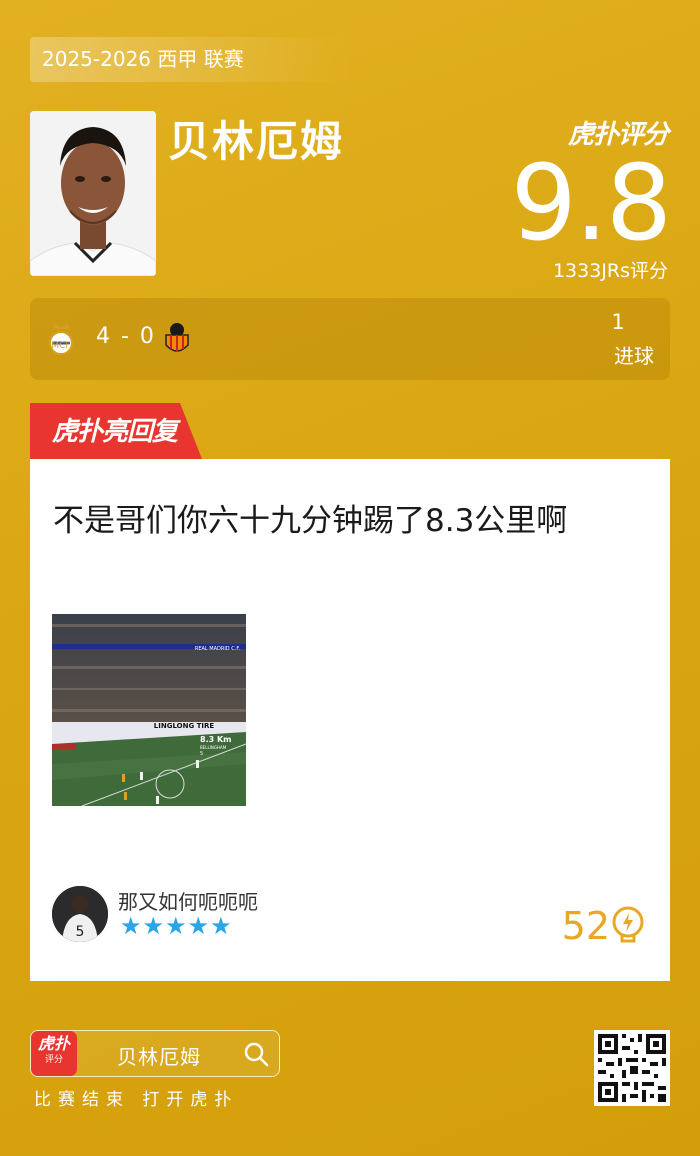 This screenshot has height=1156, width=700. I want to click on like-count: 52, so click(585, 926).